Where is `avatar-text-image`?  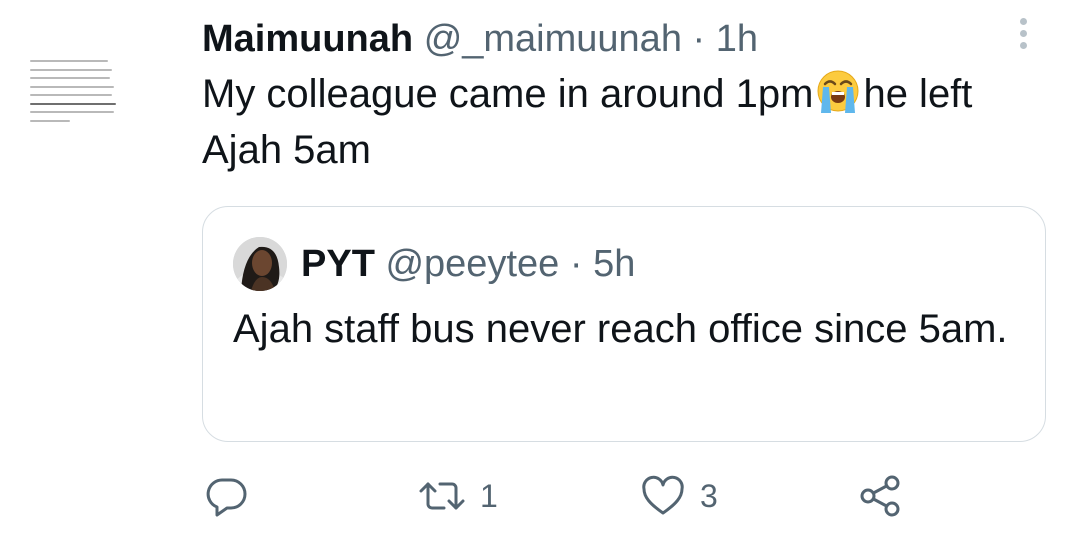
avatar-text-image is located at coordinates (85, 91).